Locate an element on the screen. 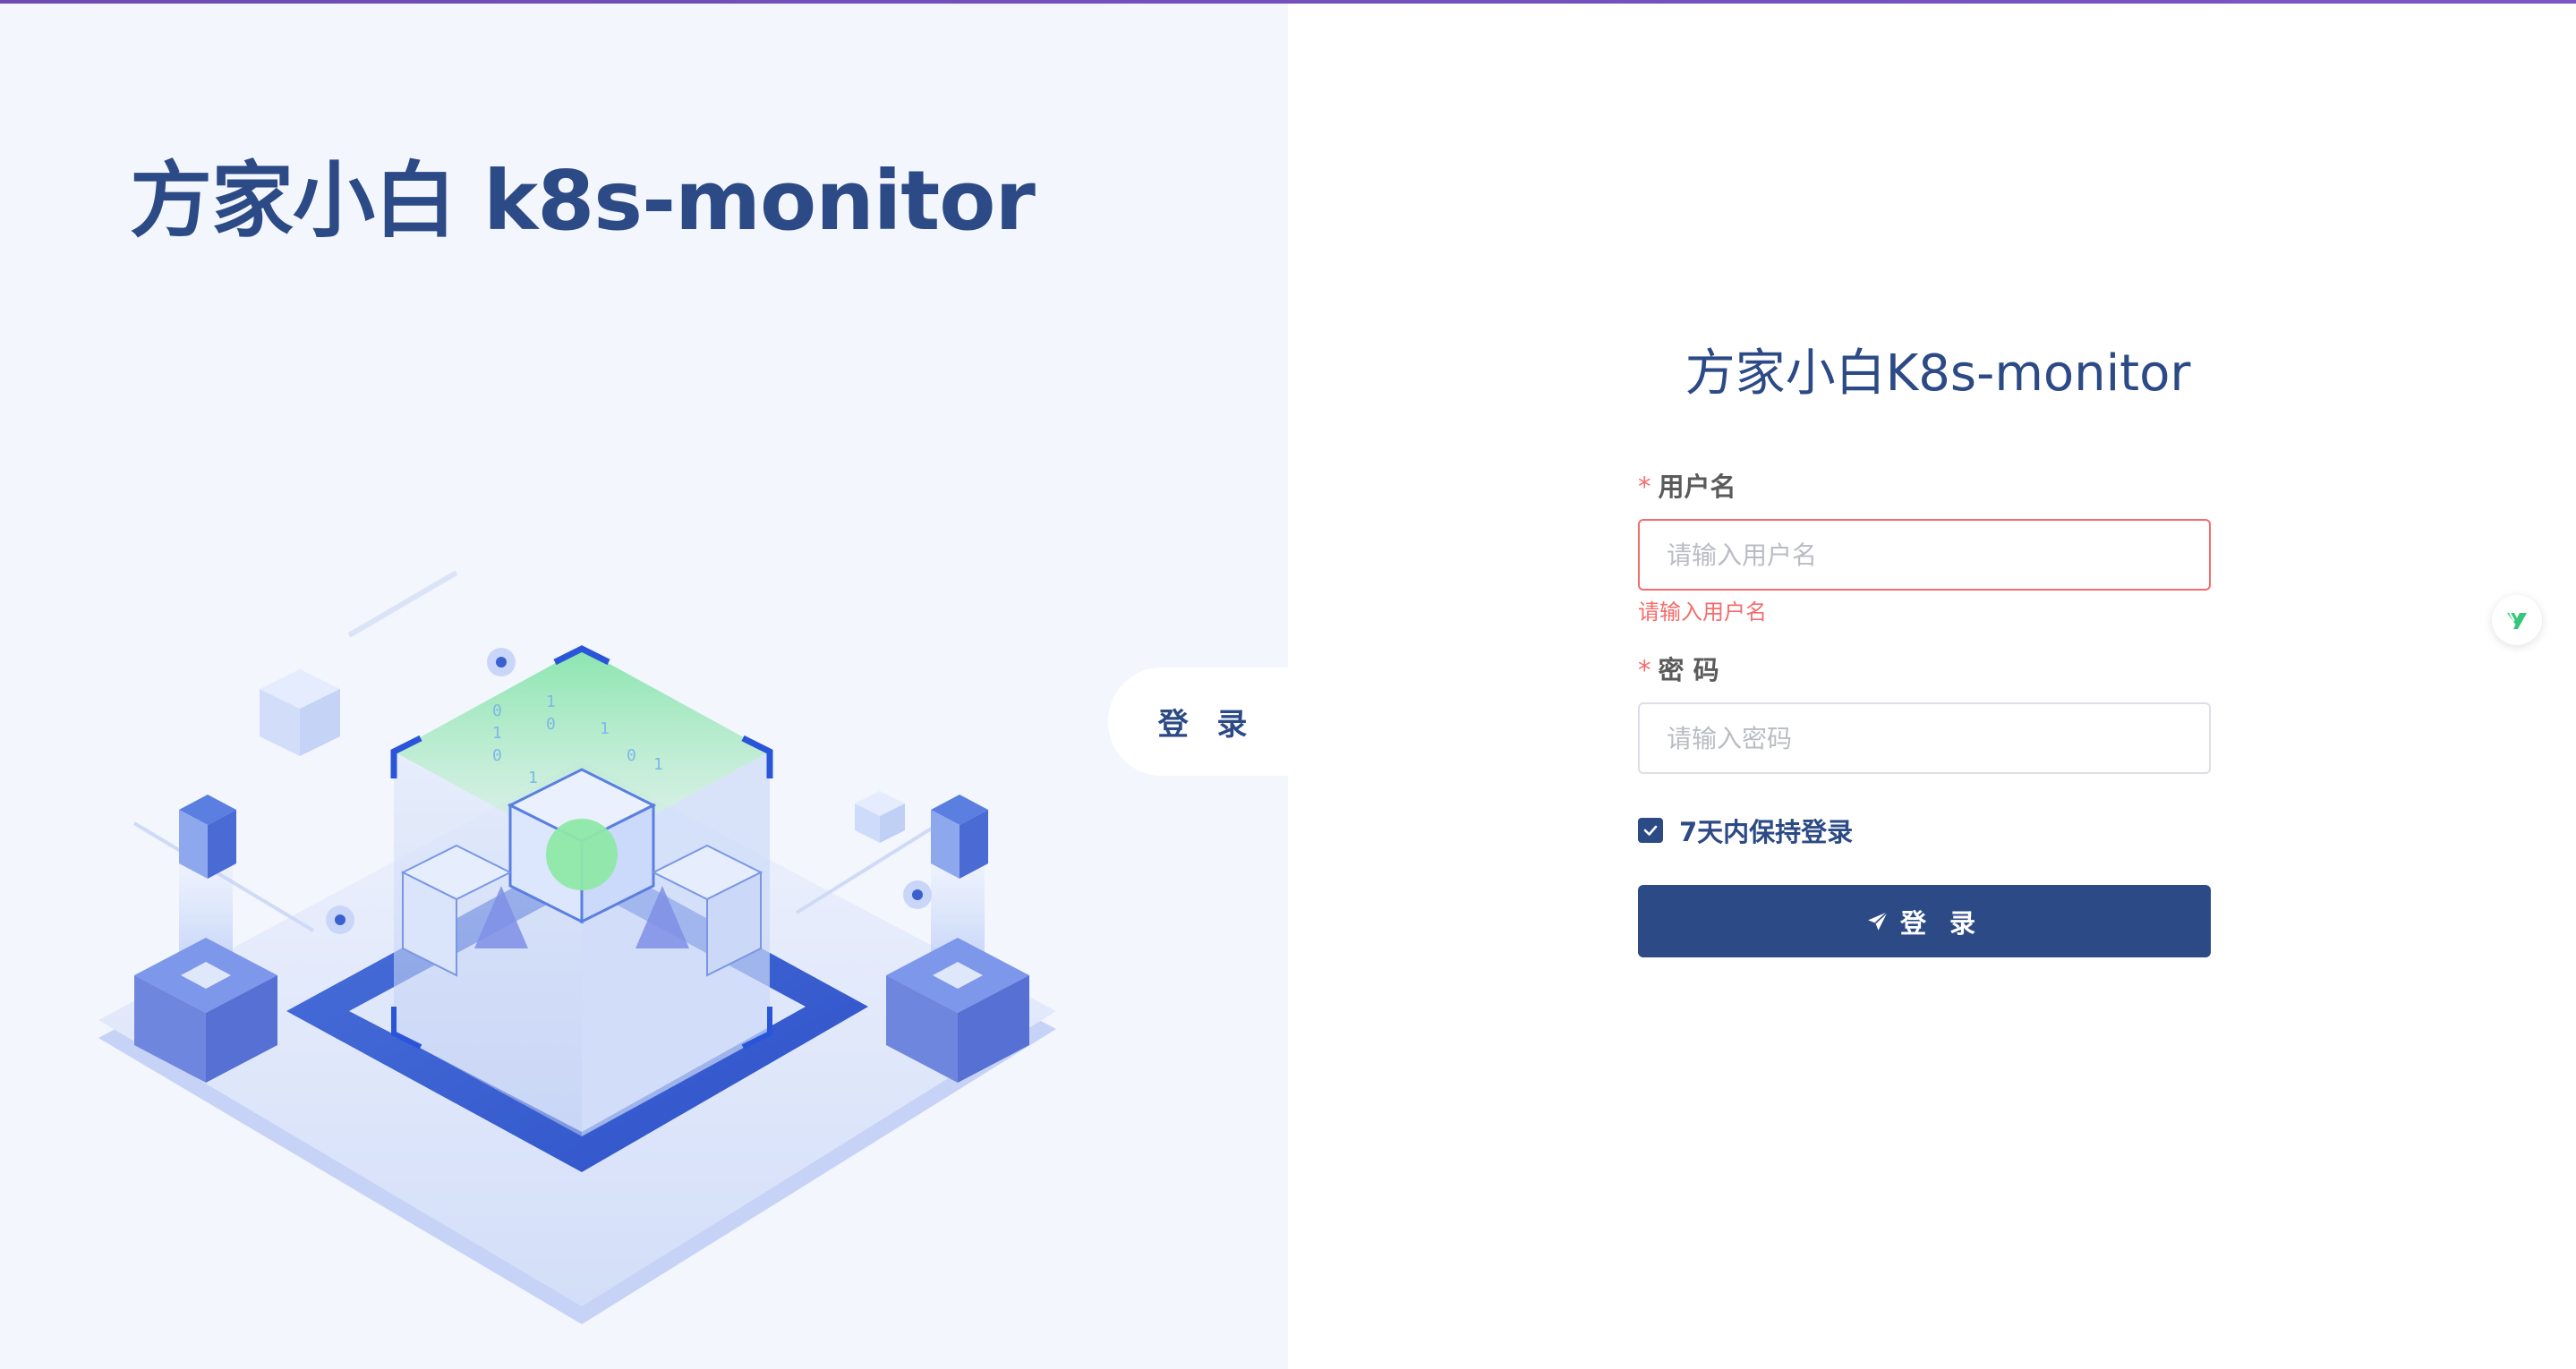 Image resolution: width=2576 pixels, height=1369 pixels. login-mode-tab-label: 登 录 is located at coordinates (1207, 725).